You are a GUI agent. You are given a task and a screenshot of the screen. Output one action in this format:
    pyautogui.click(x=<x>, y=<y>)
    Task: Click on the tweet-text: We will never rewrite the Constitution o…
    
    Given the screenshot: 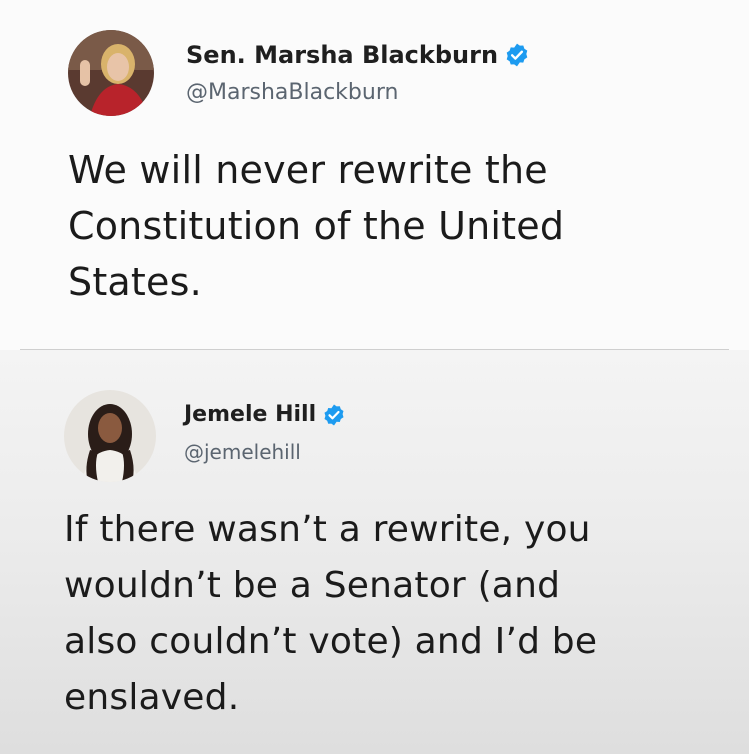 What is the action you would take?
    pyautogui.click(x=316, y=226)
    